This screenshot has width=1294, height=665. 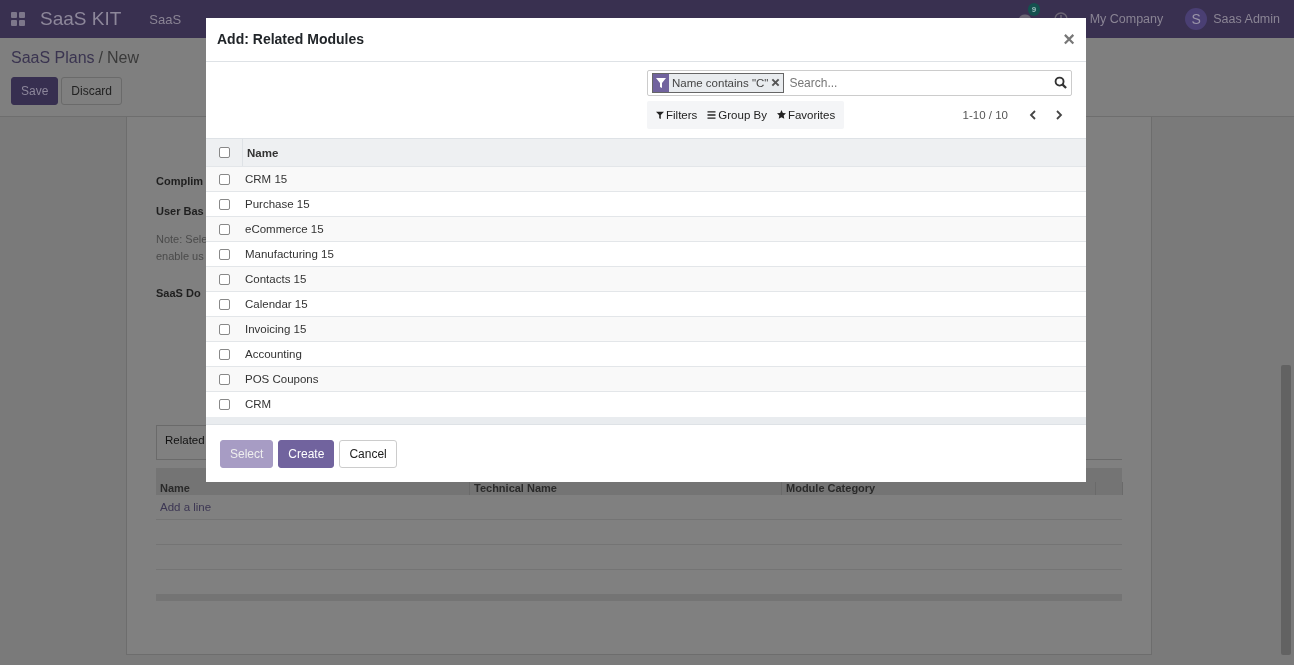 What do you see at coordinates (224, 153) in the screenshot?
I see `select-all-checkbox` at bounding box center [224, 153].